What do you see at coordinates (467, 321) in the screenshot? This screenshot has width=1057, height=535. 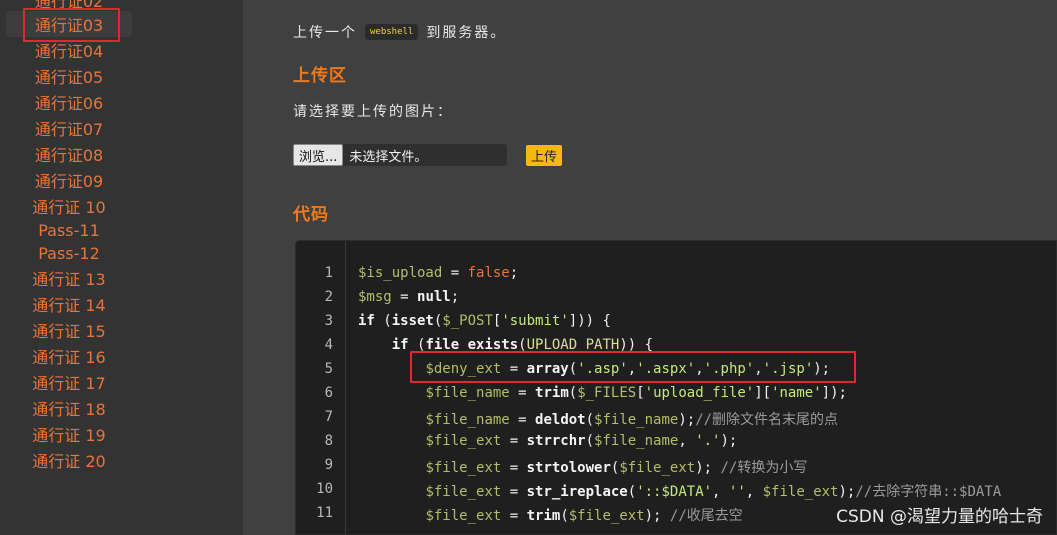 I see `code-token: $_POST` at bounding box center [467, 321].